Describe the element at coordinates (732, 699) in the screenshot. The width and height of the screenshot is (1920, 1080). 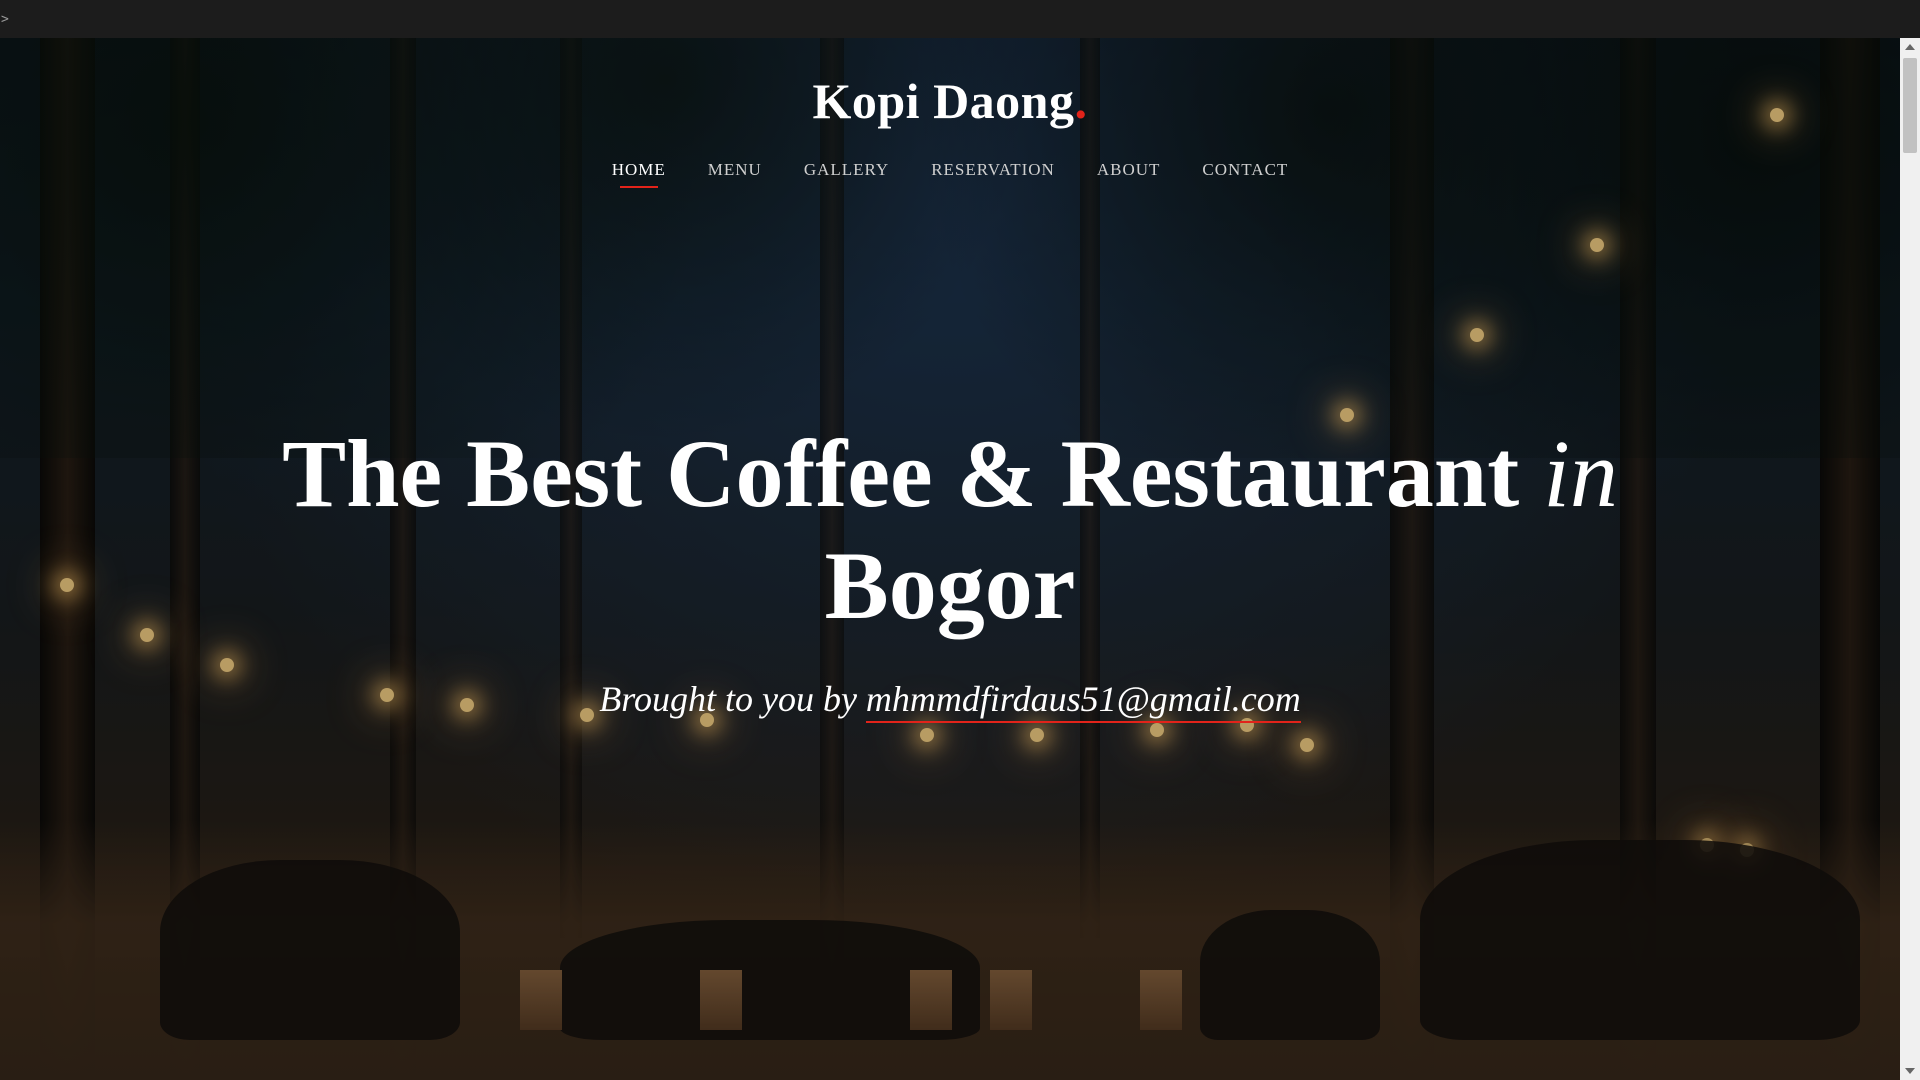
I see `subtitle-prefix: Brought to you by` at that location.